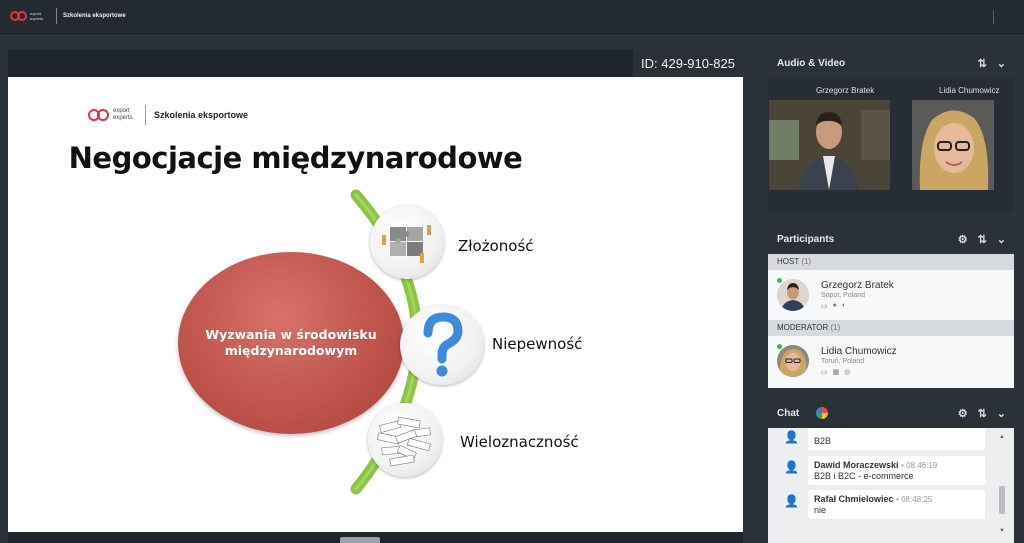 This screenshot has width=1024, height=543. I want to click on chat-author-line: Dawid Moraczewski • 08:46:19, so click(896, 465).